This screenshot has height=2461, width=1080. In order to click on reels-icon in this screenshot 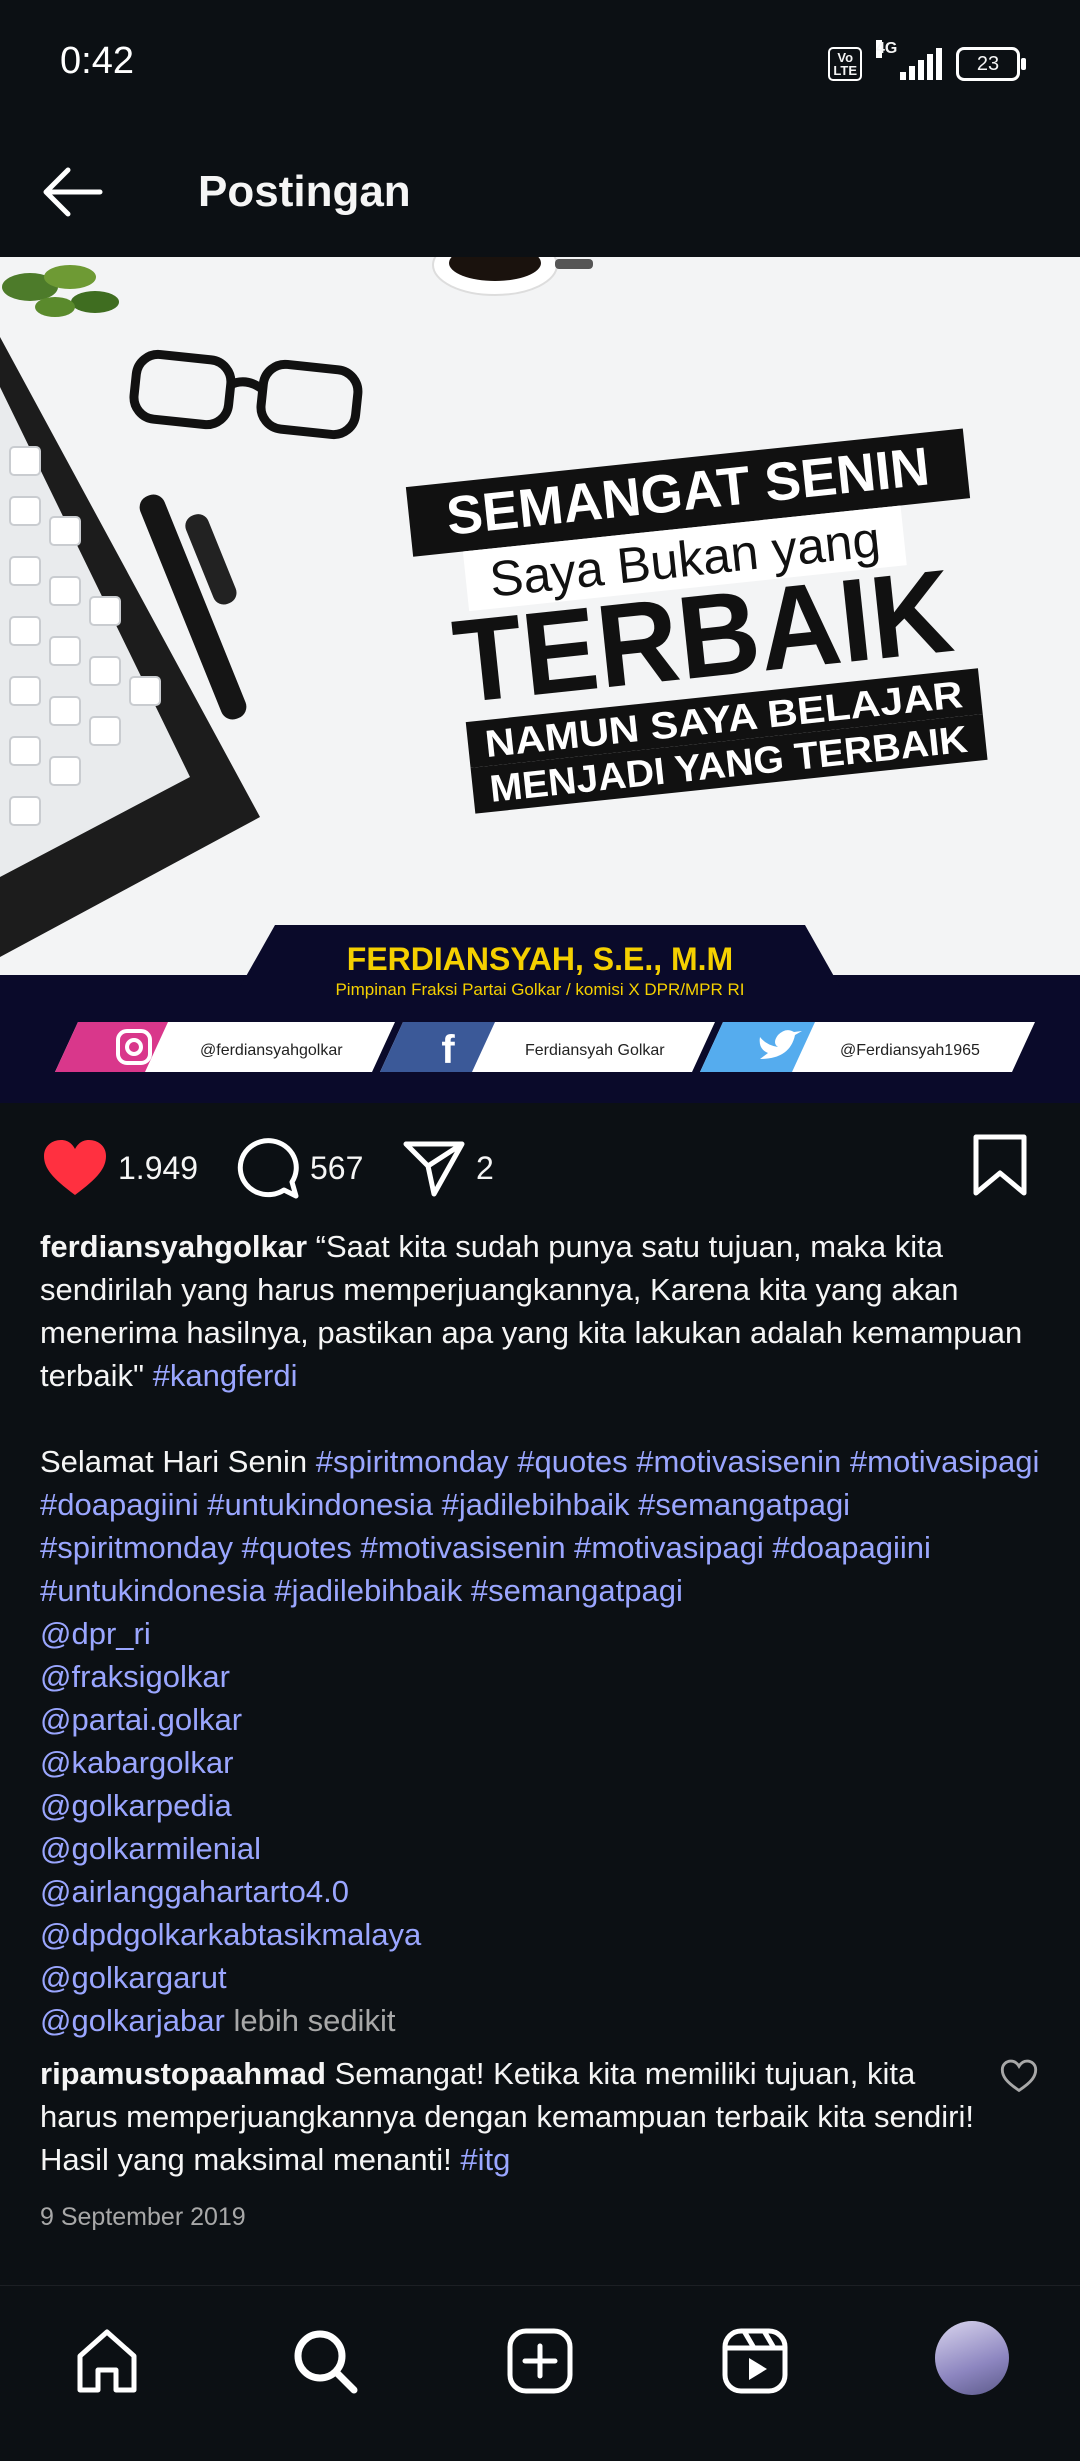, I will do `click(755, 2361)`.